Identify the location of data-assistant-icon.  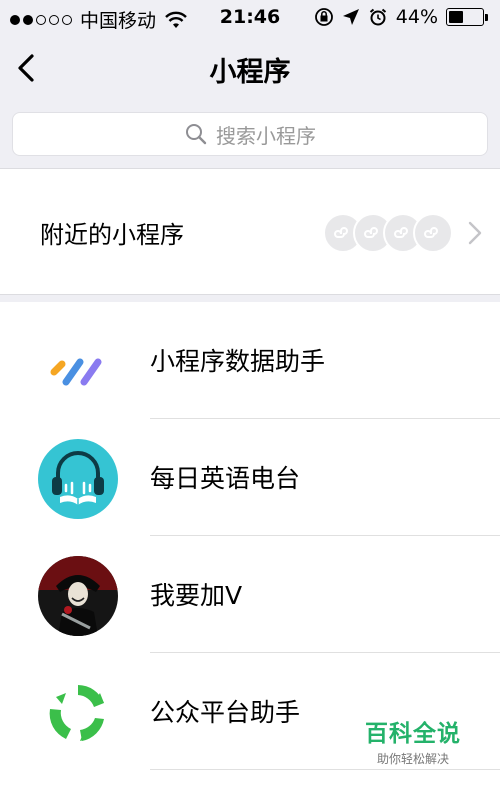
(76, 372).